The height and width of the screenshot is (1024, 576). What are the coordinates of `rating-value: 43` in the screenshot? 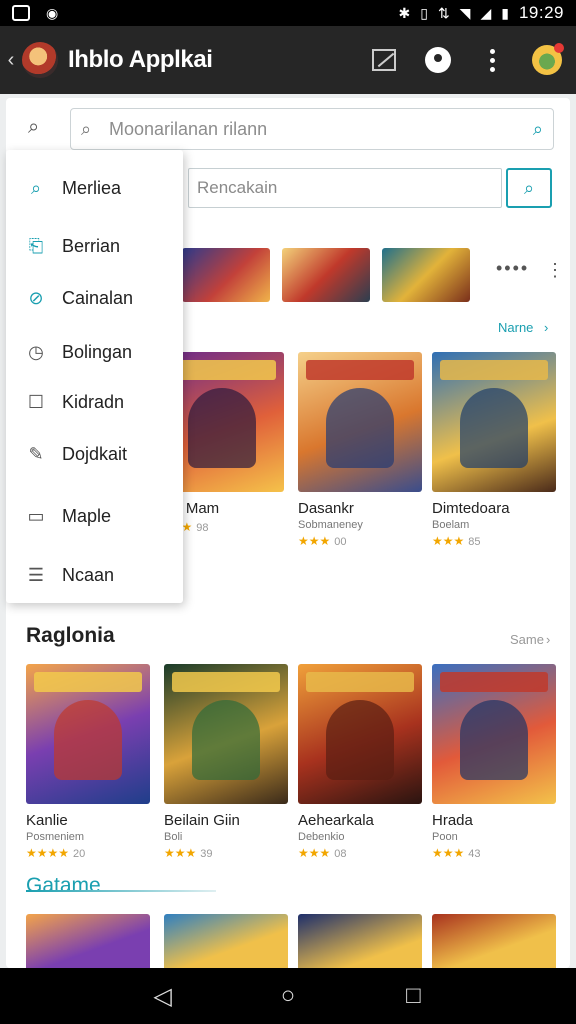 It's located at (474, 854).